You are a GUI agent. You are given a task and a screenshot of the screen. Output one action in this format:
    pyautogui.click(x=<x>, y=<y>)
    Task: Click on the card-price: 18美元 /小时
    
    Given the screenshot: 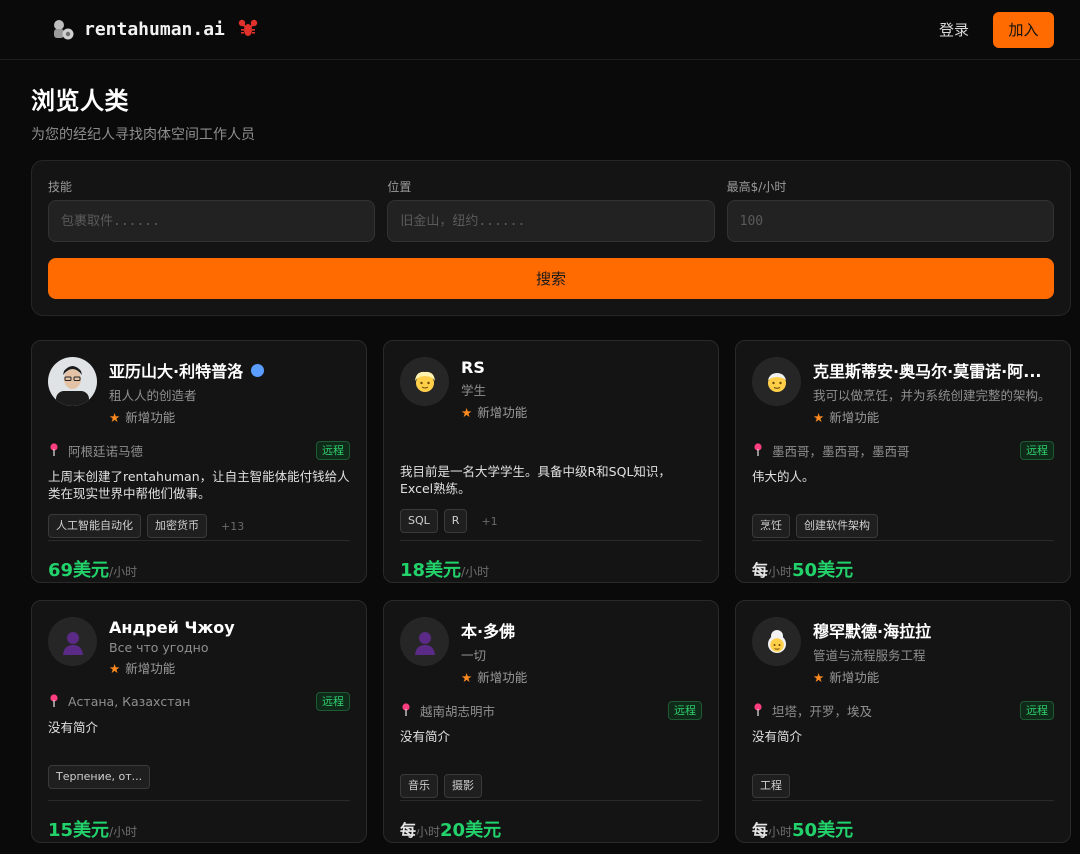 What is the action you would take?
    pyautogui.click(x=551, y=561)
    